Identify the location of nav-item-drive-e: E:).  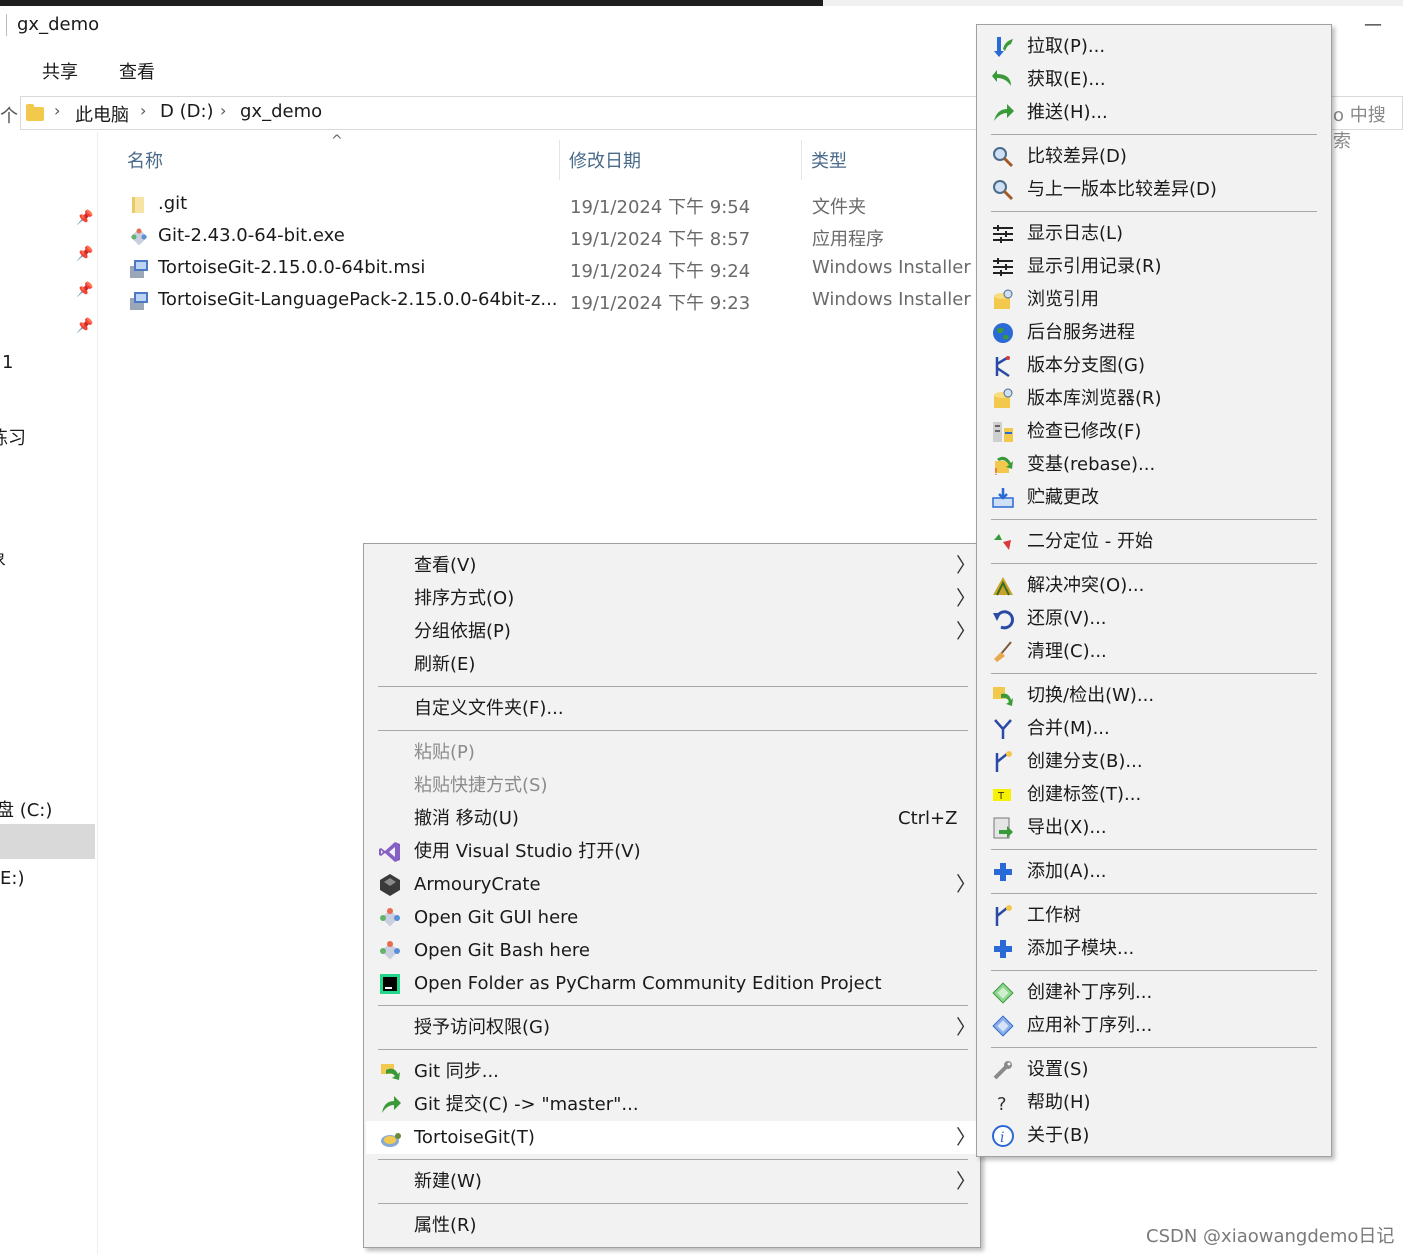
(12, 878).